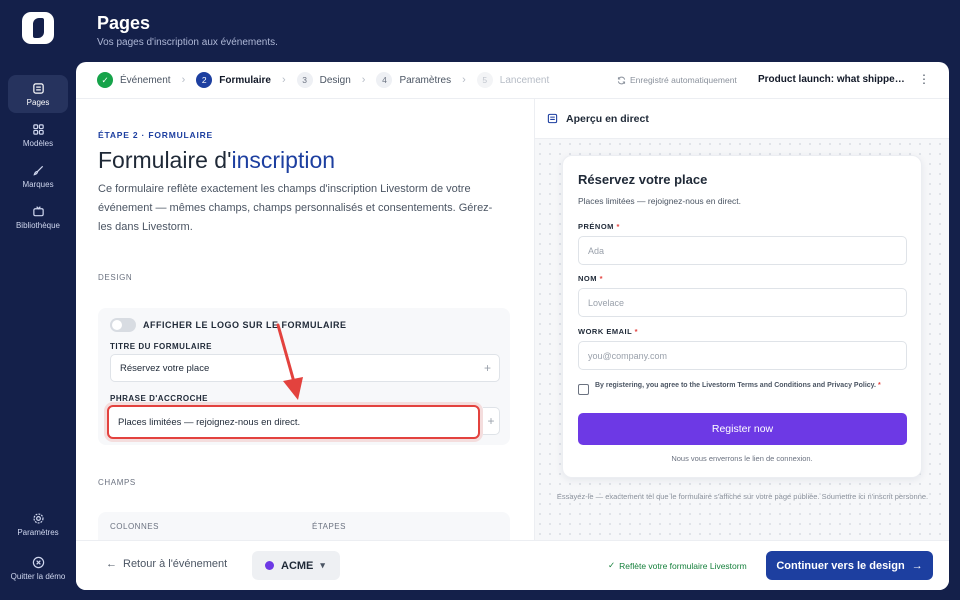  I want to click on grid-icon, so click(38, 129).